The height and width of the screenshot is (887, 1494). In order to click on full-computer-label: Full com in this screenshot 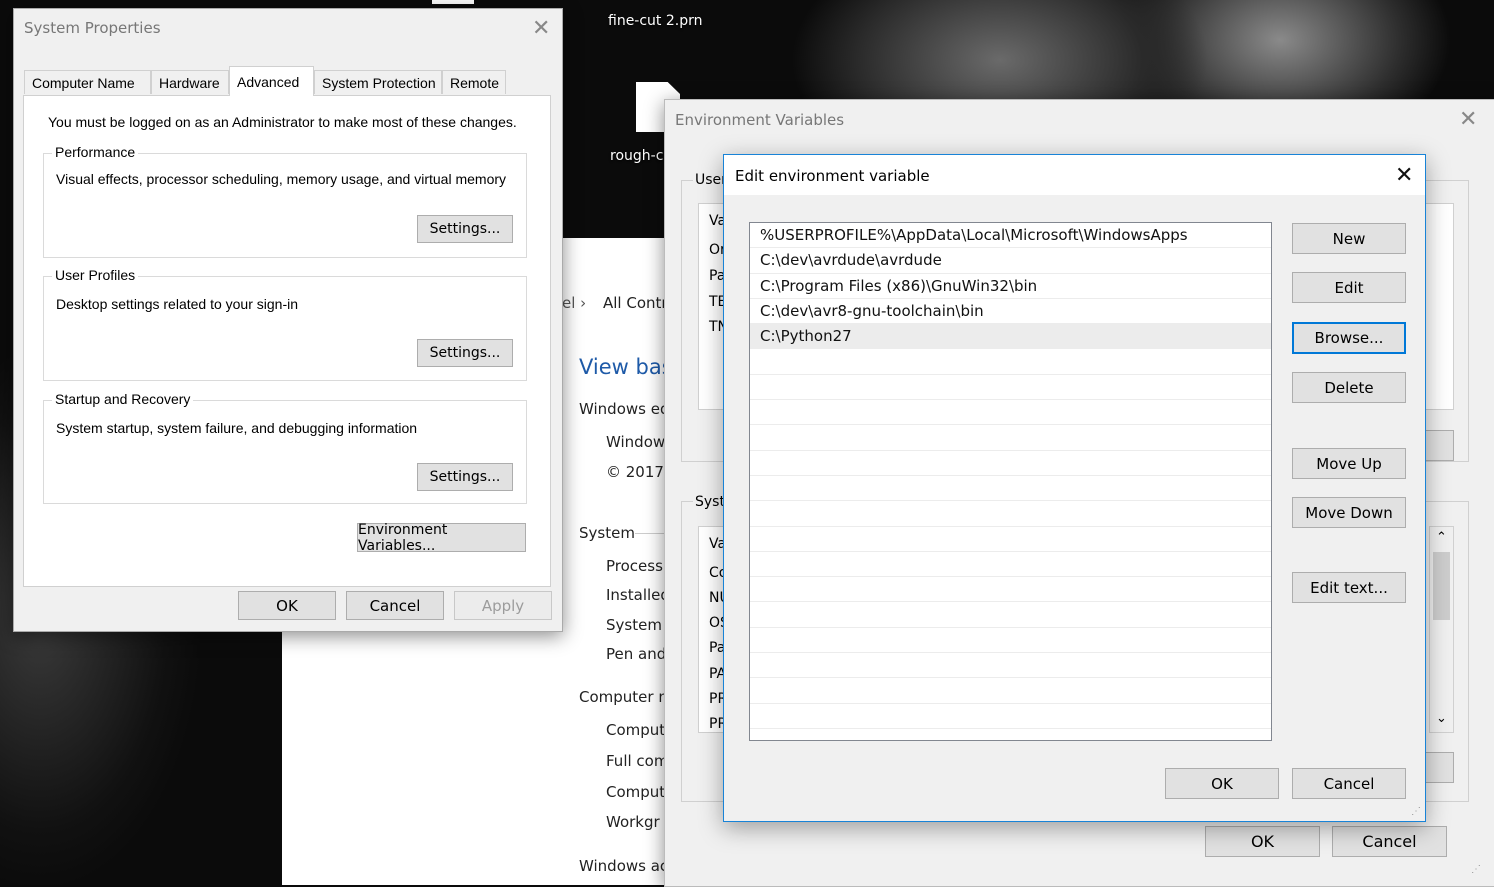, I will do `click(637, 761)`.